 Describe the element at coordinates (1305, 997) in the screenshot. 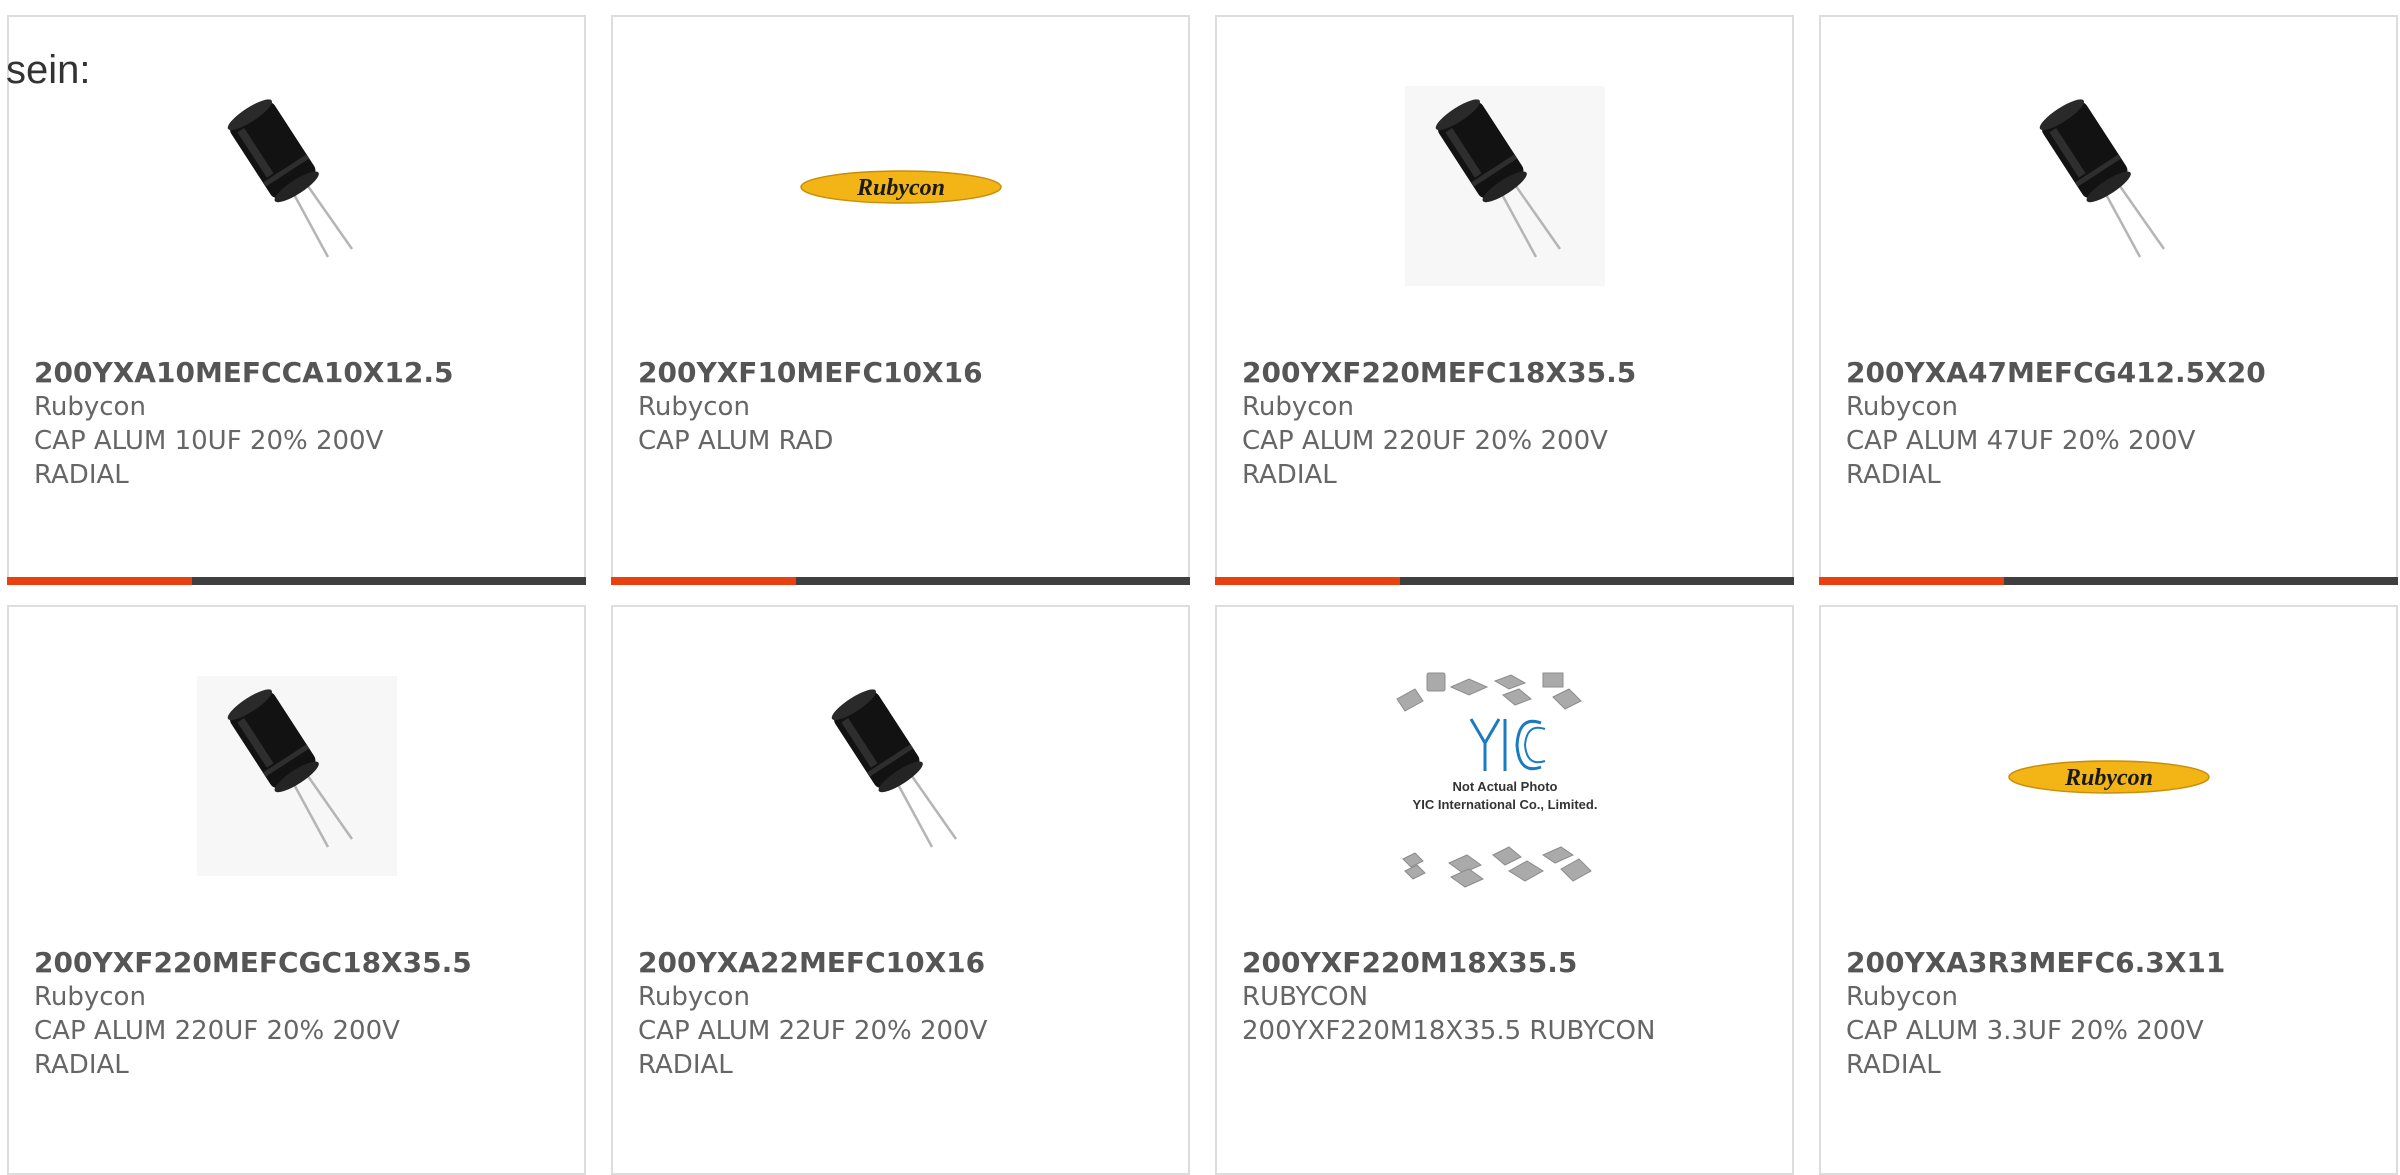

I see `manufacturer: RUBYCON` at that location.